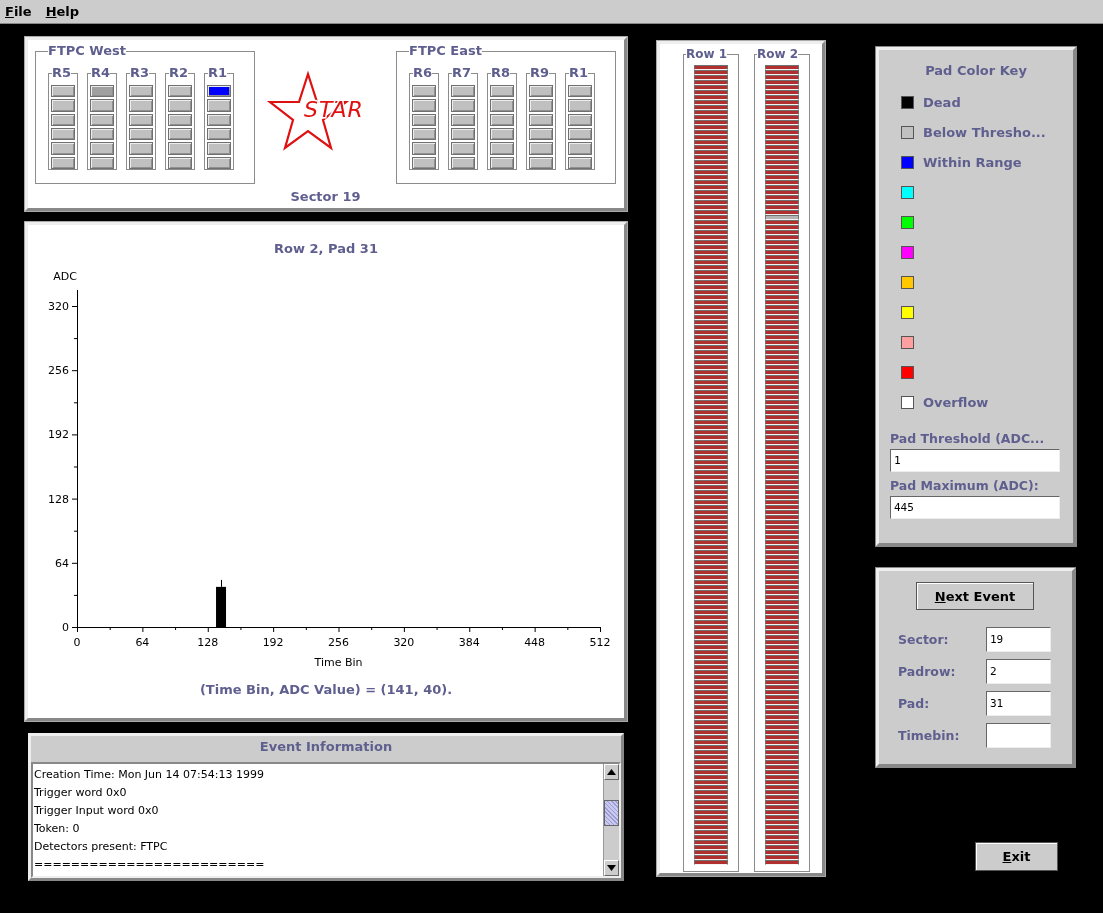 This screenshot has height=913, width=1103. Describe the element at coordinates (611, 813) in the screenshot. I see `scrollbar-thumb` at that location.